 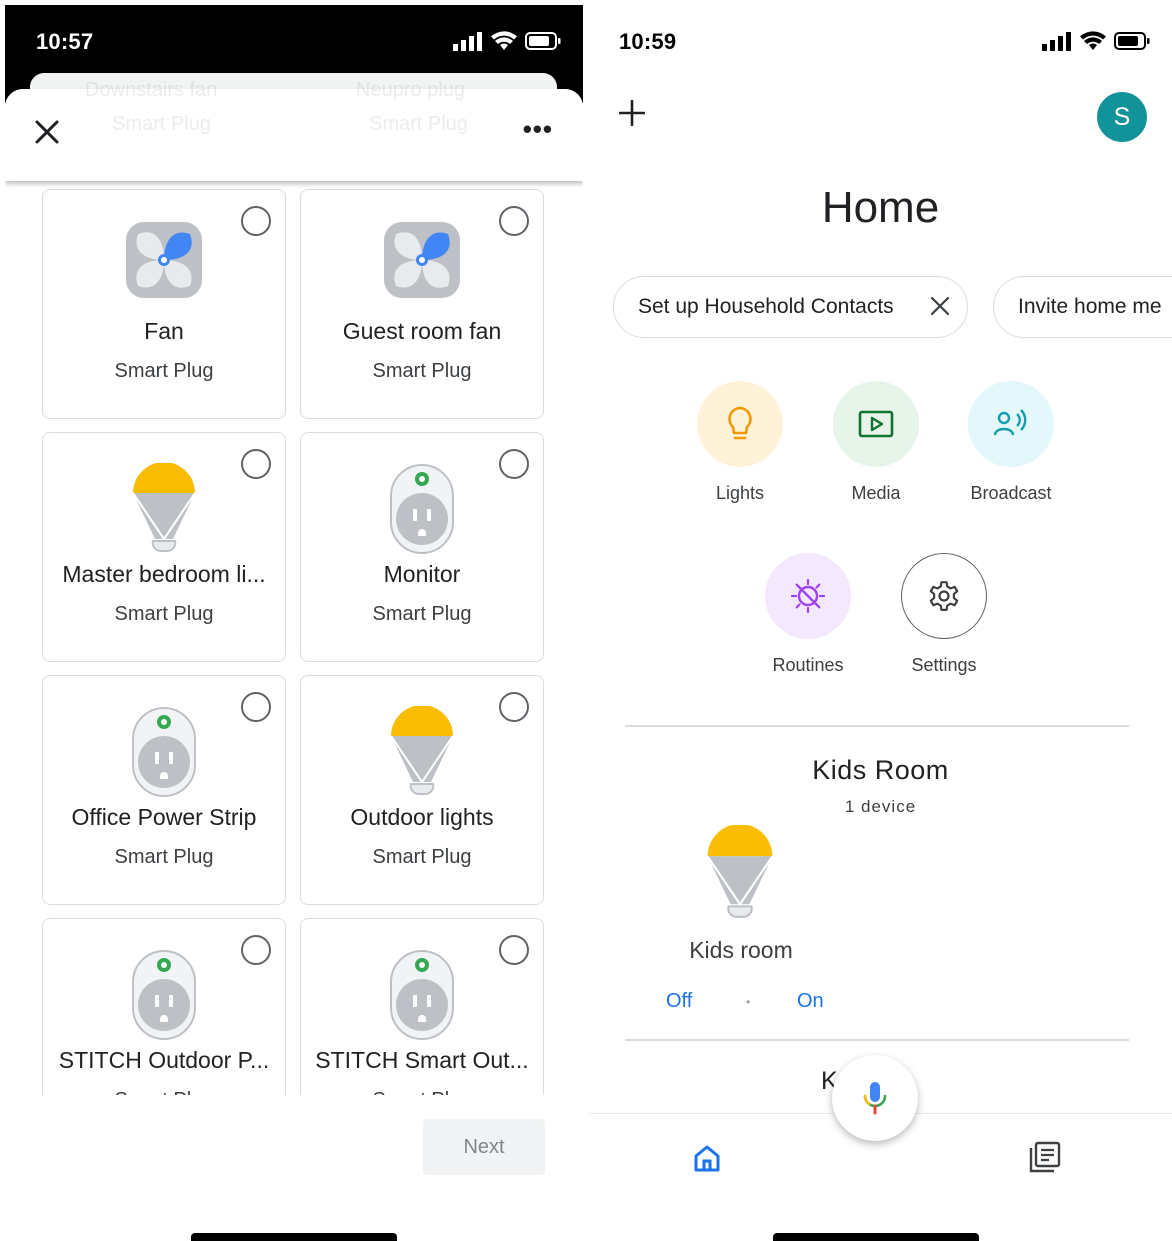 What do you see at coordinates (808, 596) in the screenshot?
I see `routines-icon` at bounding box center [808, 596].